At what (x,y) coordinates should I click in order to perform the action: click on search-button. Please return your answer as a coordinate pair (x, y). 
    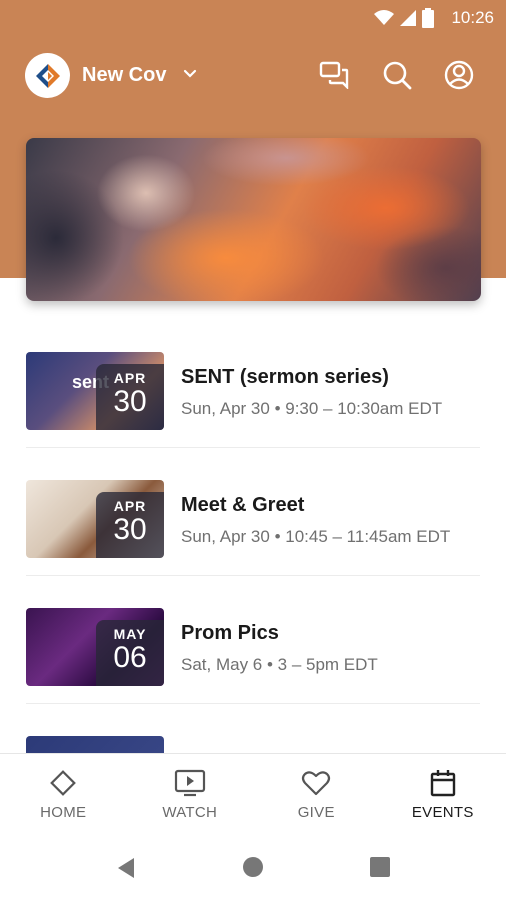
    Looking at the image, I should click on (397, 75).